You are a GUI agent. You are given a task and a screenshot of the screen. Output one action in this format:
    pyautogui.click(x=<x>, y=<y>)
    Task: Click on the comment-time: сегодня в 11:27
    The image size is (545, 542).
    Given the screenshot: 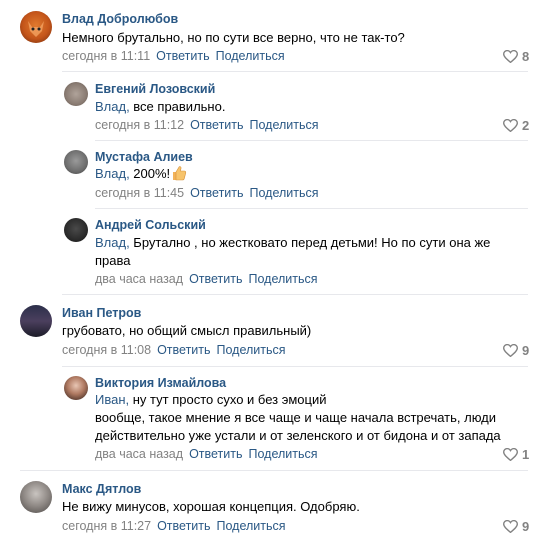 What is the action you would take?
    pyautogui.click(x=106, y=526)
    